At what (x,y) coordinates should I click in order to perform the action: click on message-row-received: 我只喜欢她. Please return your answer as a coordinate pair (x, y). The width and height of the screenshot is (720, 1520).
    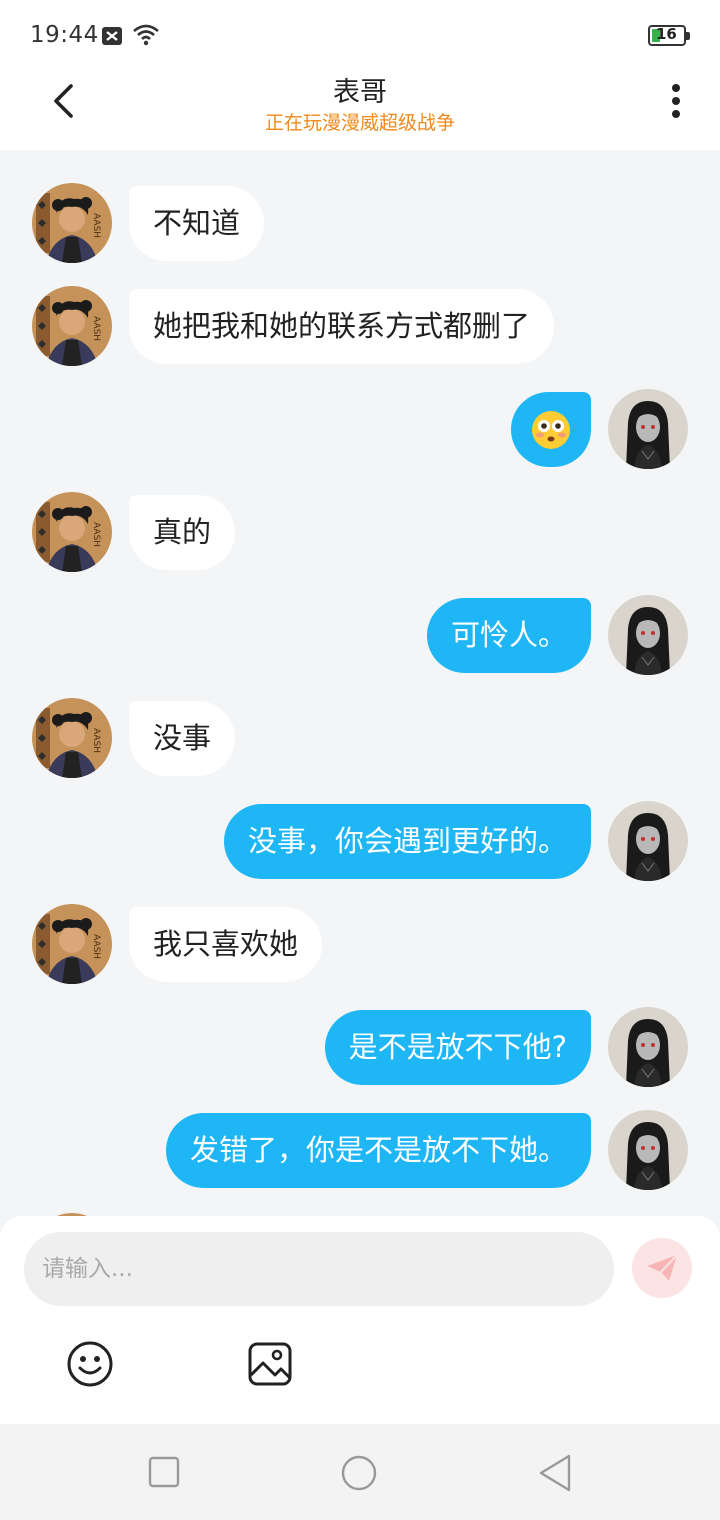
    Looking at the image, I should click on (360, 944).